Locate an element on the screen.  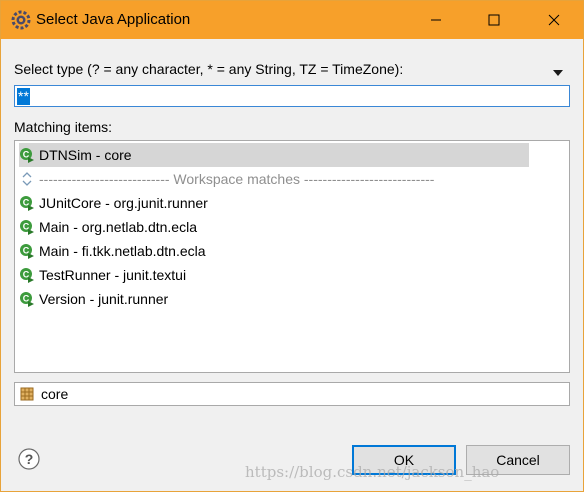
filter-input: ** is located at coordinates (292, 96).